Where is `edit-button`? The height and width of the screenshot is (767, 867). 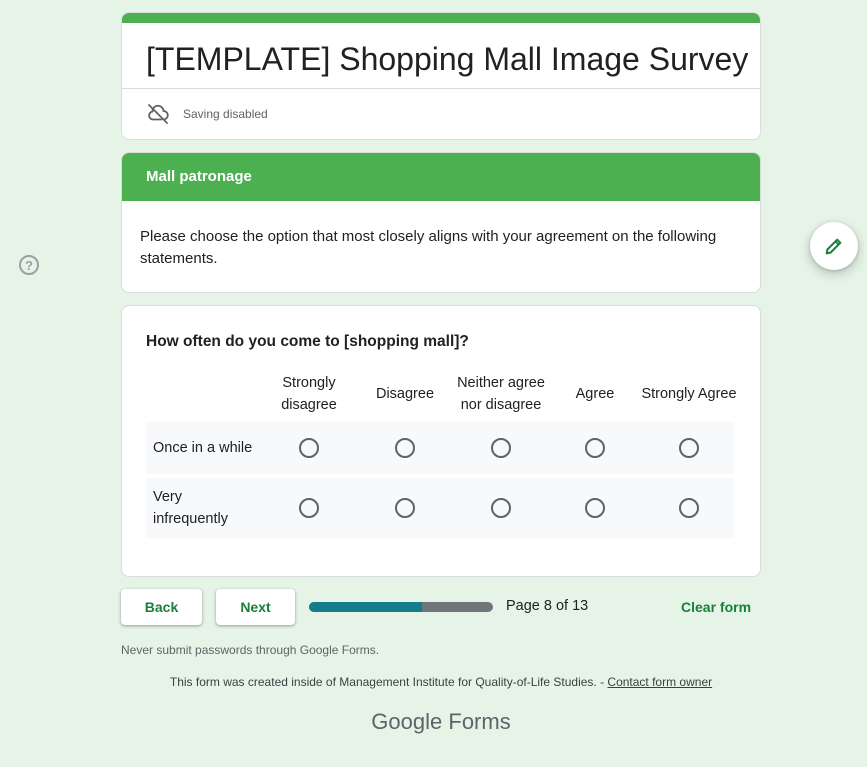
edit-button is located at coordinates (834, 246).